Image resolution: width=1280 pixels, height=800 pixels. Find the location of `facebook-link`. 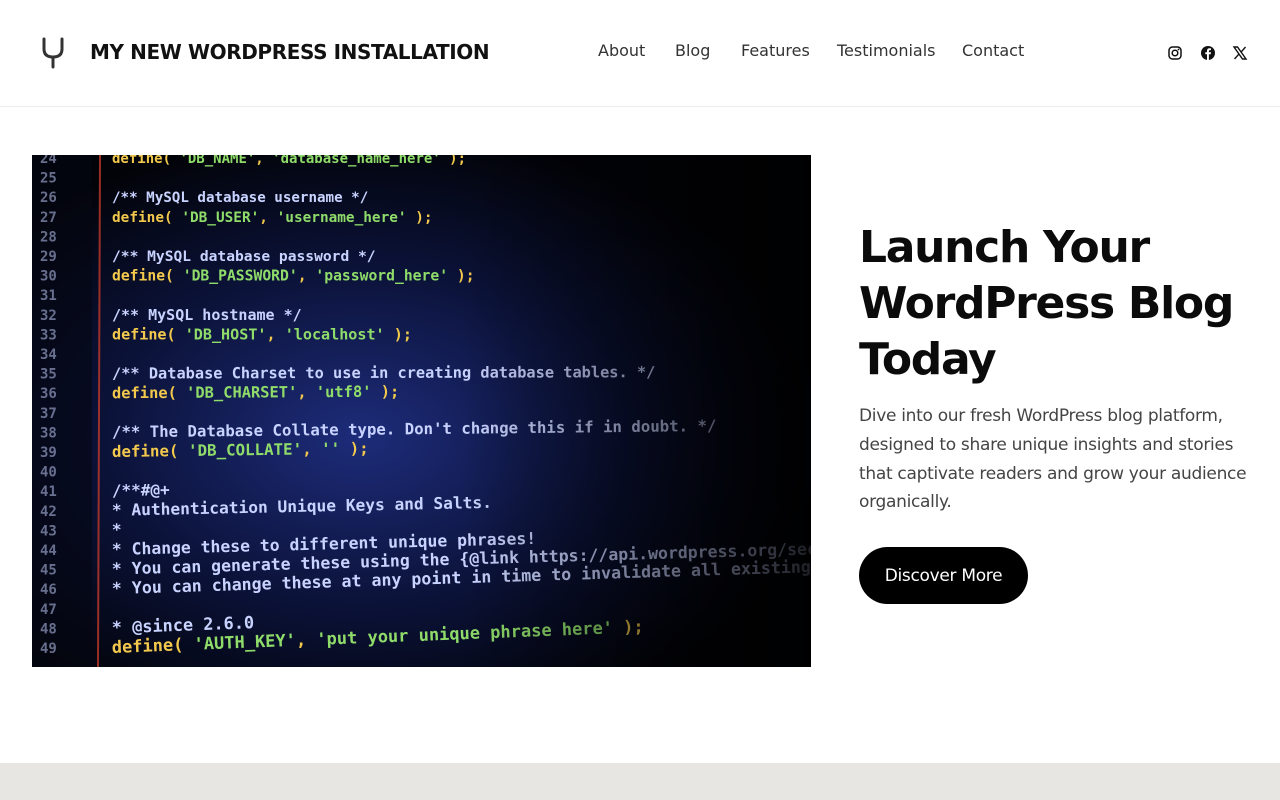

facebook-link is located at coordinates (1208, 53).